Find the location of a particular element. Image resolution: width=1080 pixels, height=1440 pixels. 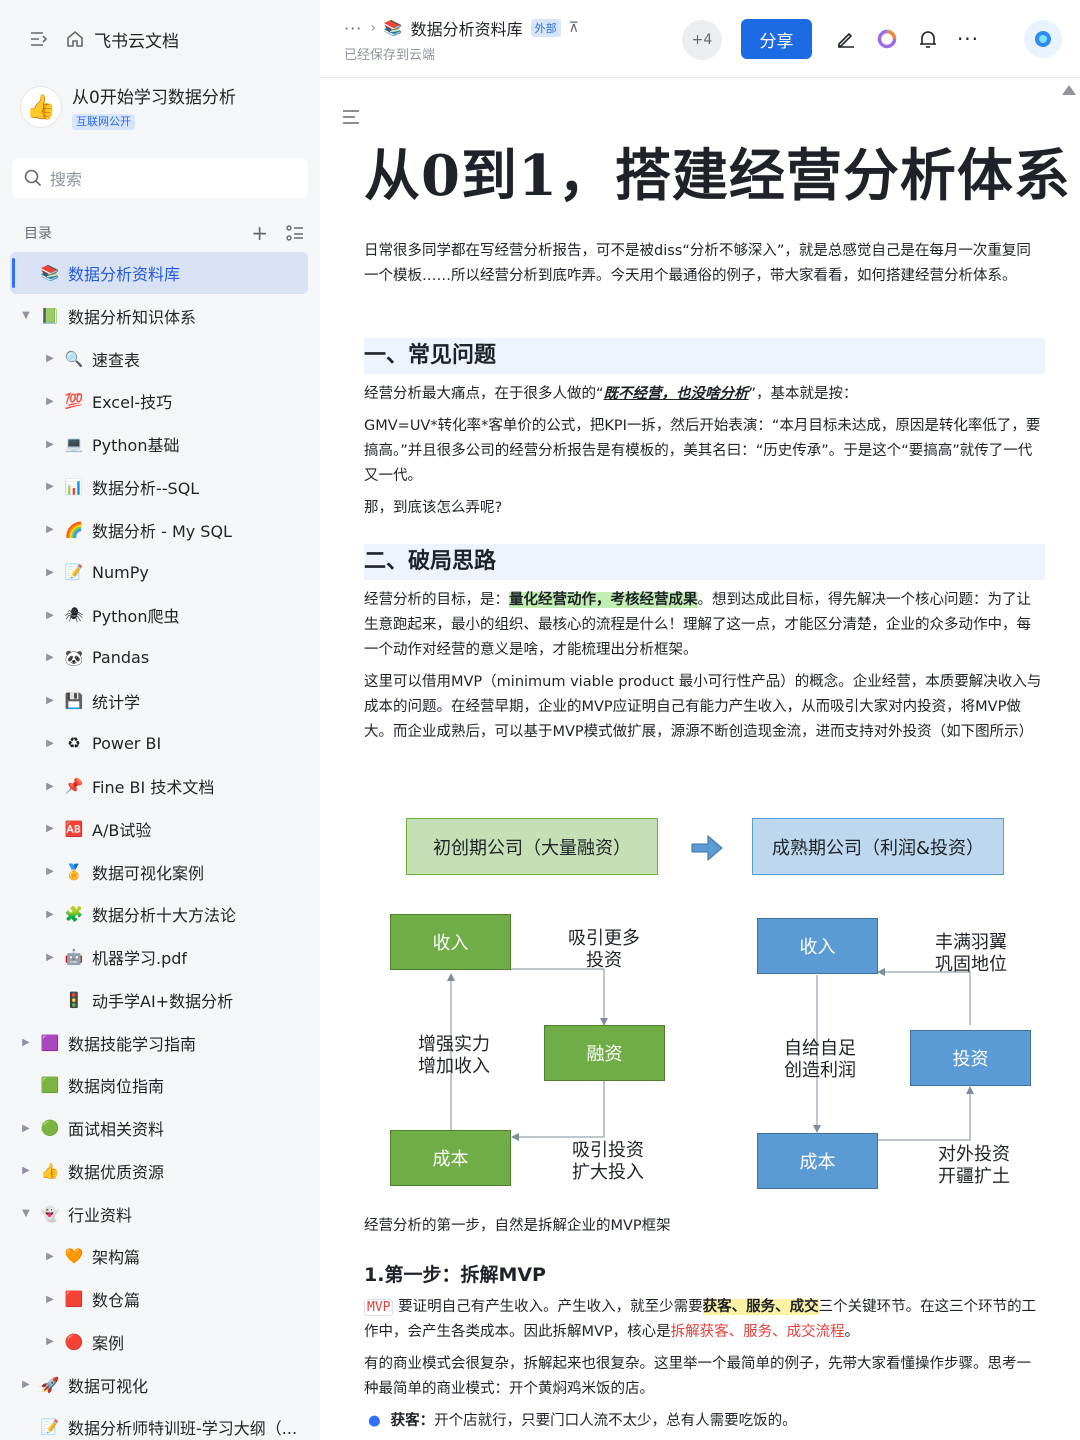

sidebar-item-label: 数据分析资料库 is located at coordinates (124, 274).